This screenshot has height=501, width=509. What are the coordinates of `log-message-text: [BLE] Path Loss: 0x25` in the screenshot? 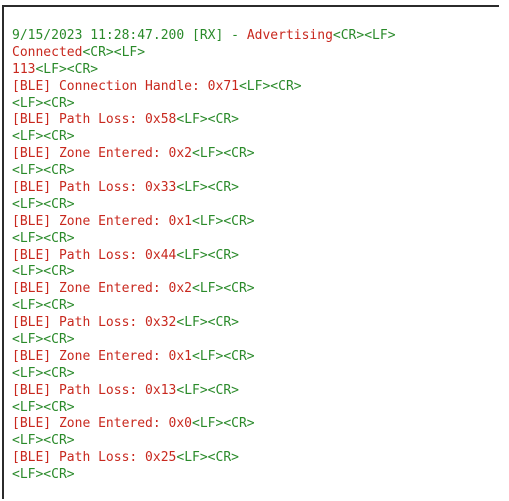 It's located at (94, 458).